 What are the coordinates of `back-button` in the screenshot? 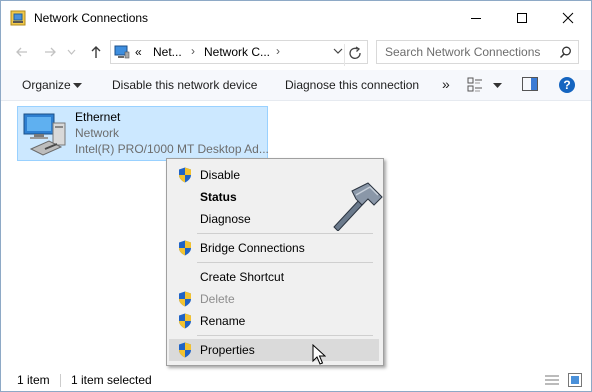 It's located at (22, 52).